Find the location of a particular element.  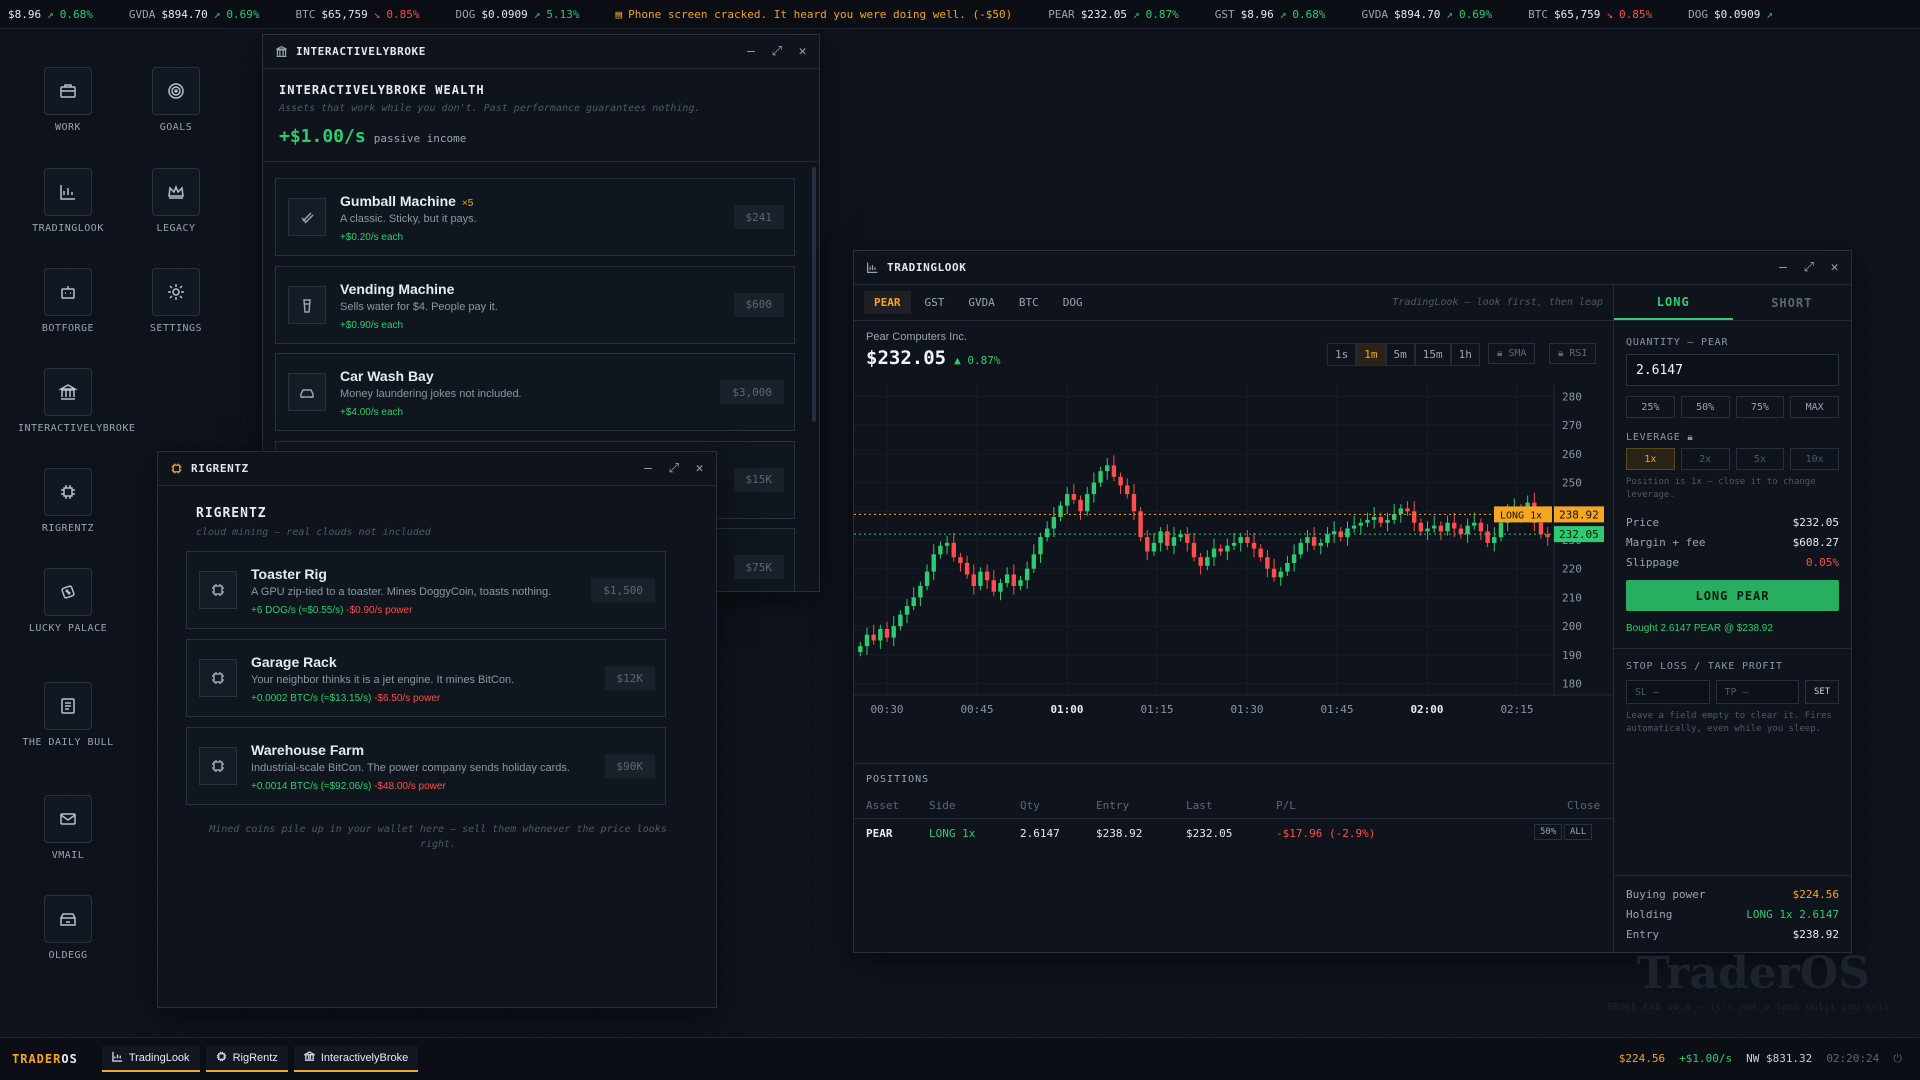

scrollbar is located at coordinates (814, 294).